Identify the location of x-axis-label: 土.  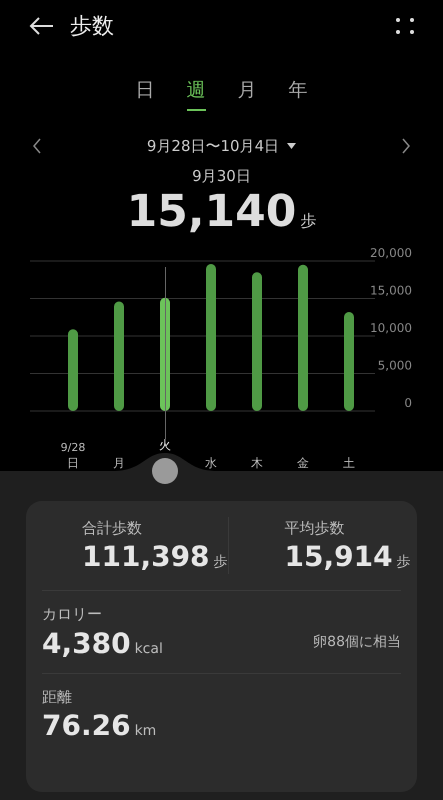
(349, 463).